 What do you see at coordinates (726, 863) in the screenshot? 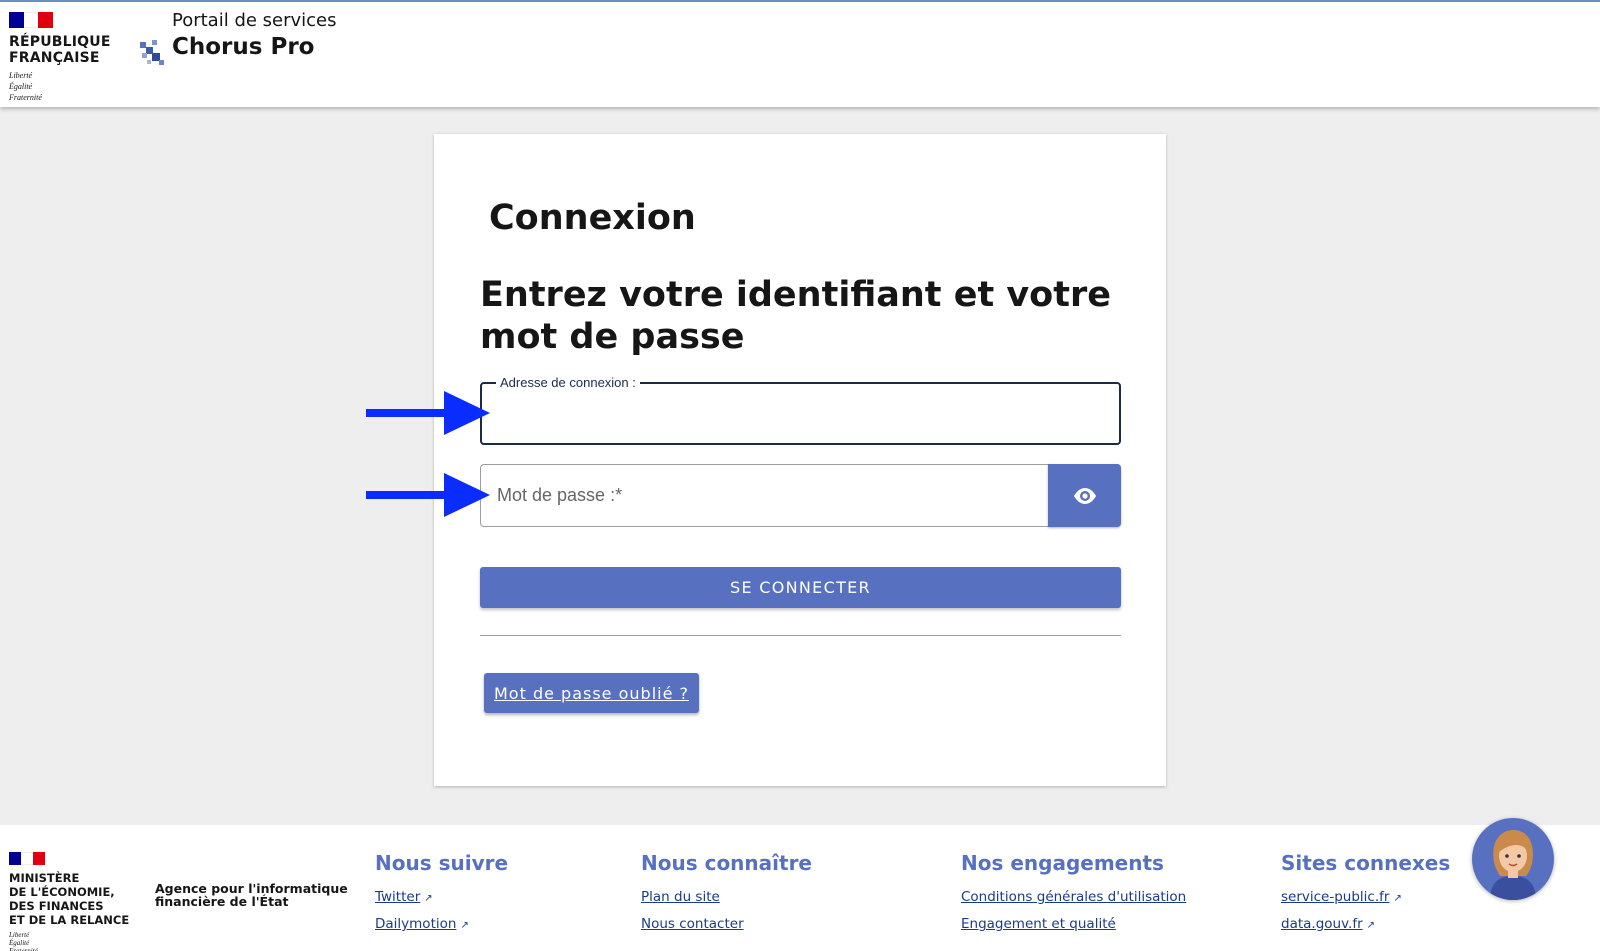
I see `footer-column-title: Nous connaître` at bounding box center [726, 863].